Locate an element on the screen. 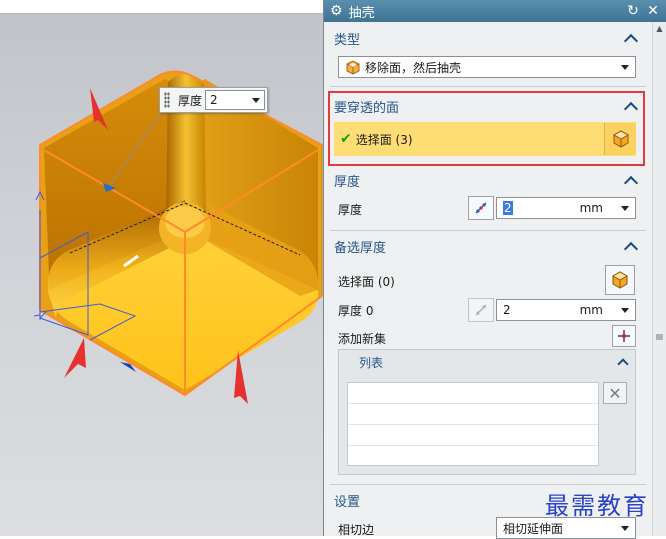 The height and width of the screenshot is (539, 666). delete-item-button: ✕ is located at coordinates (615, 393).